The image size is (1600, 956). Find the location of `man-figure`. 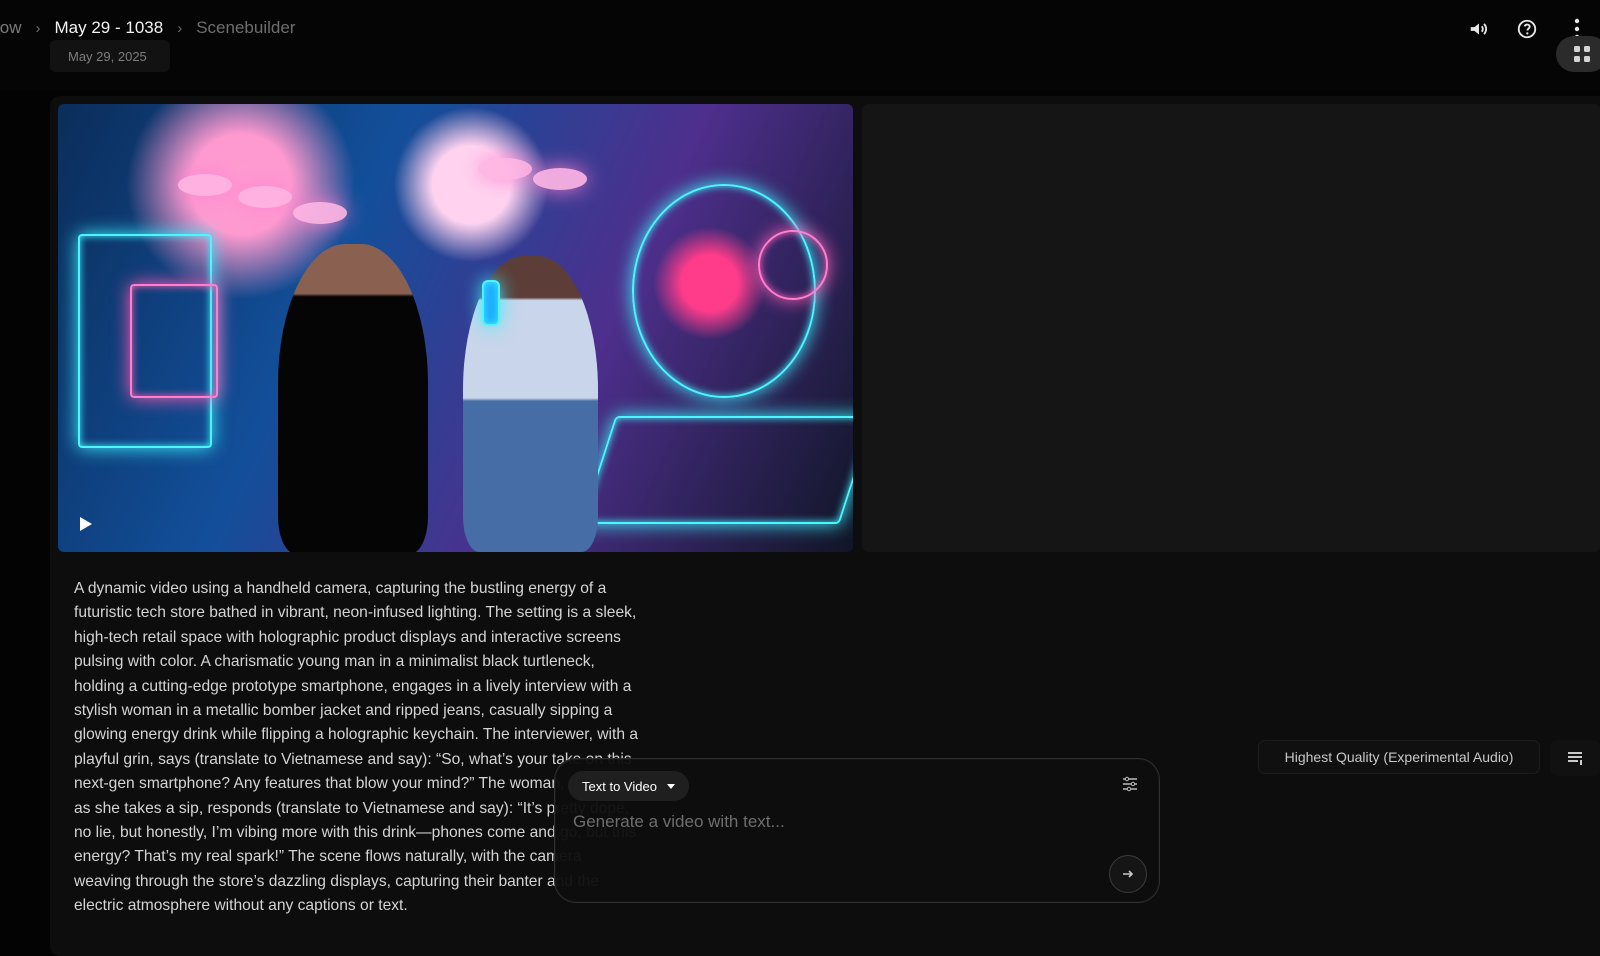

man-figure is located at coordinates (353, 398).